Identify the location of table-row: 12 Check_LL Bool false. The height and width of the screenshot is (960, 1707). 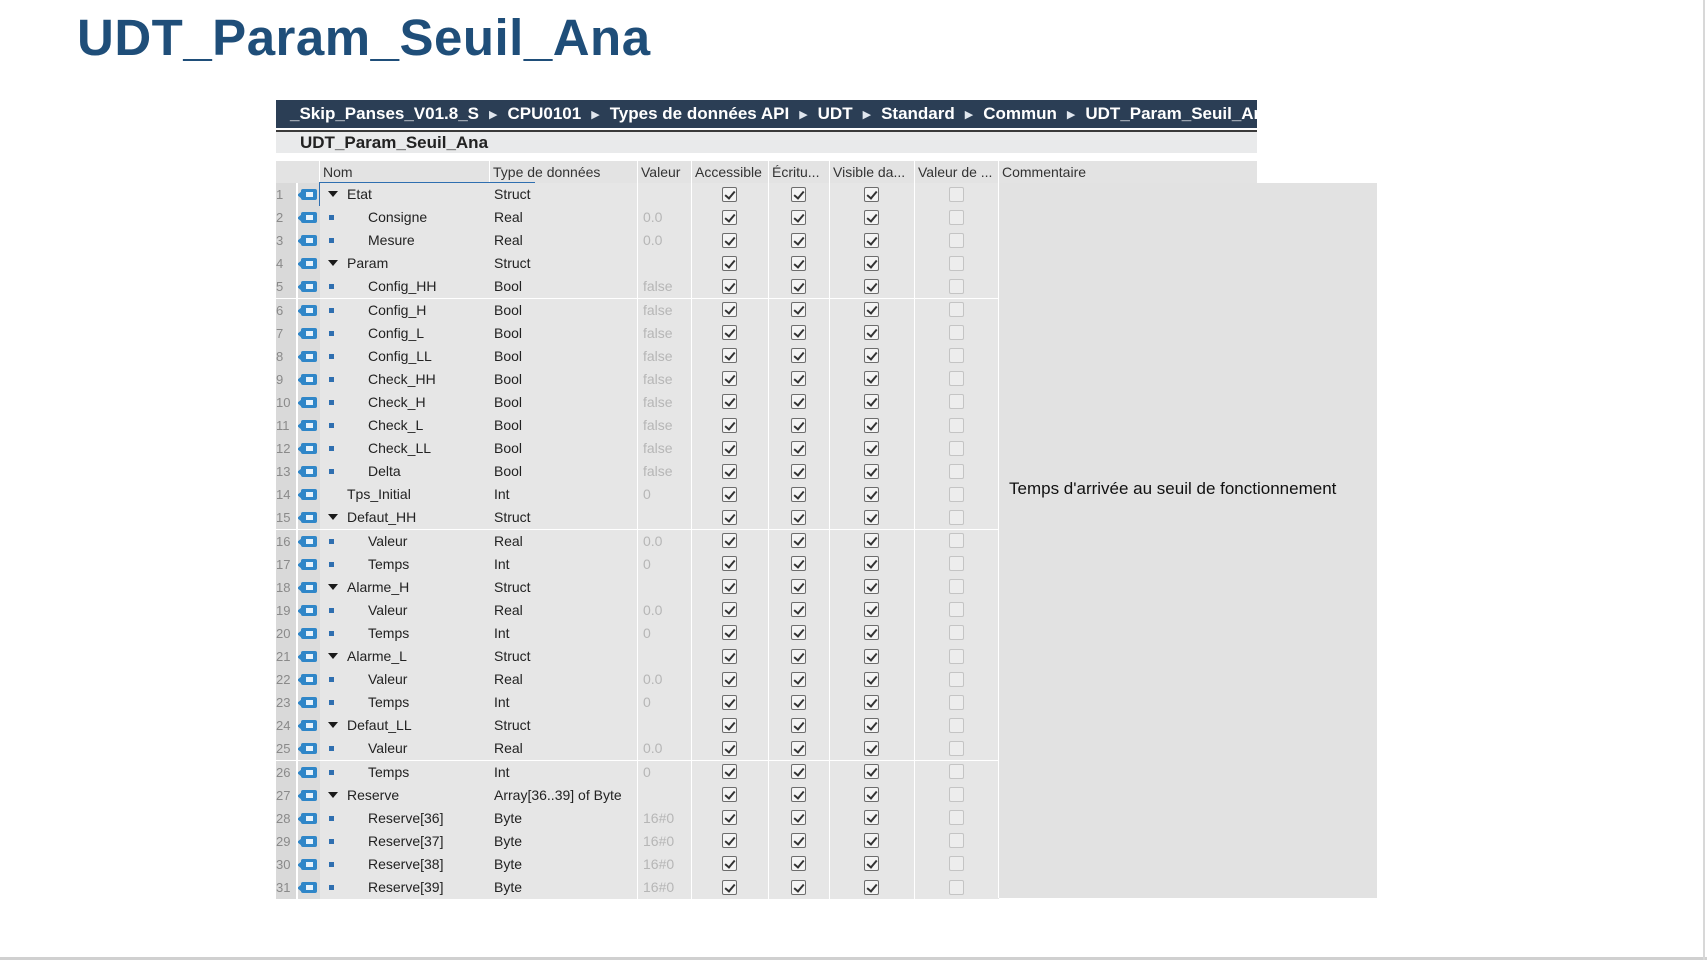
(637, 449).